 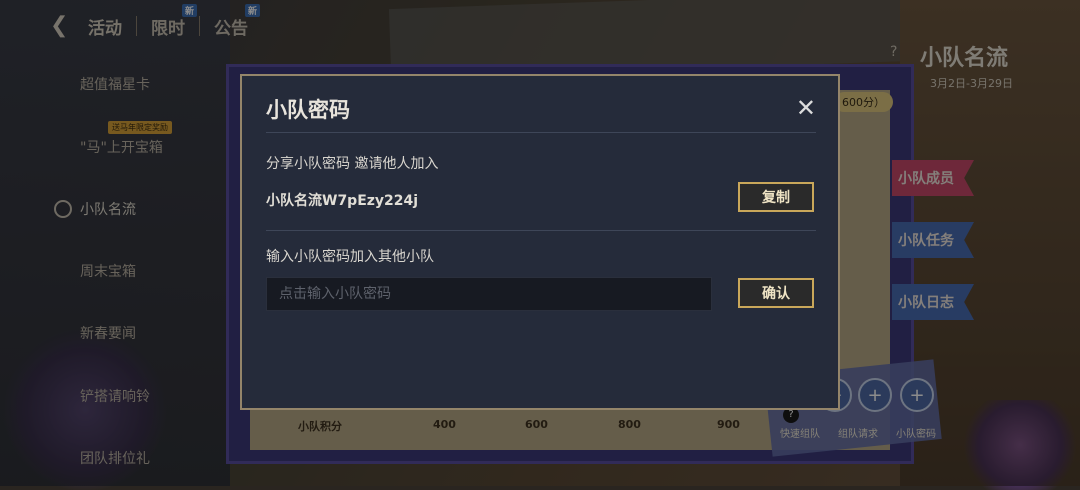 What do you see at coordinates (352, 164) in the screenshot?
I see `share-instruction: 分享小队密码 邀请他人加入` at bounding box center [352, 164].